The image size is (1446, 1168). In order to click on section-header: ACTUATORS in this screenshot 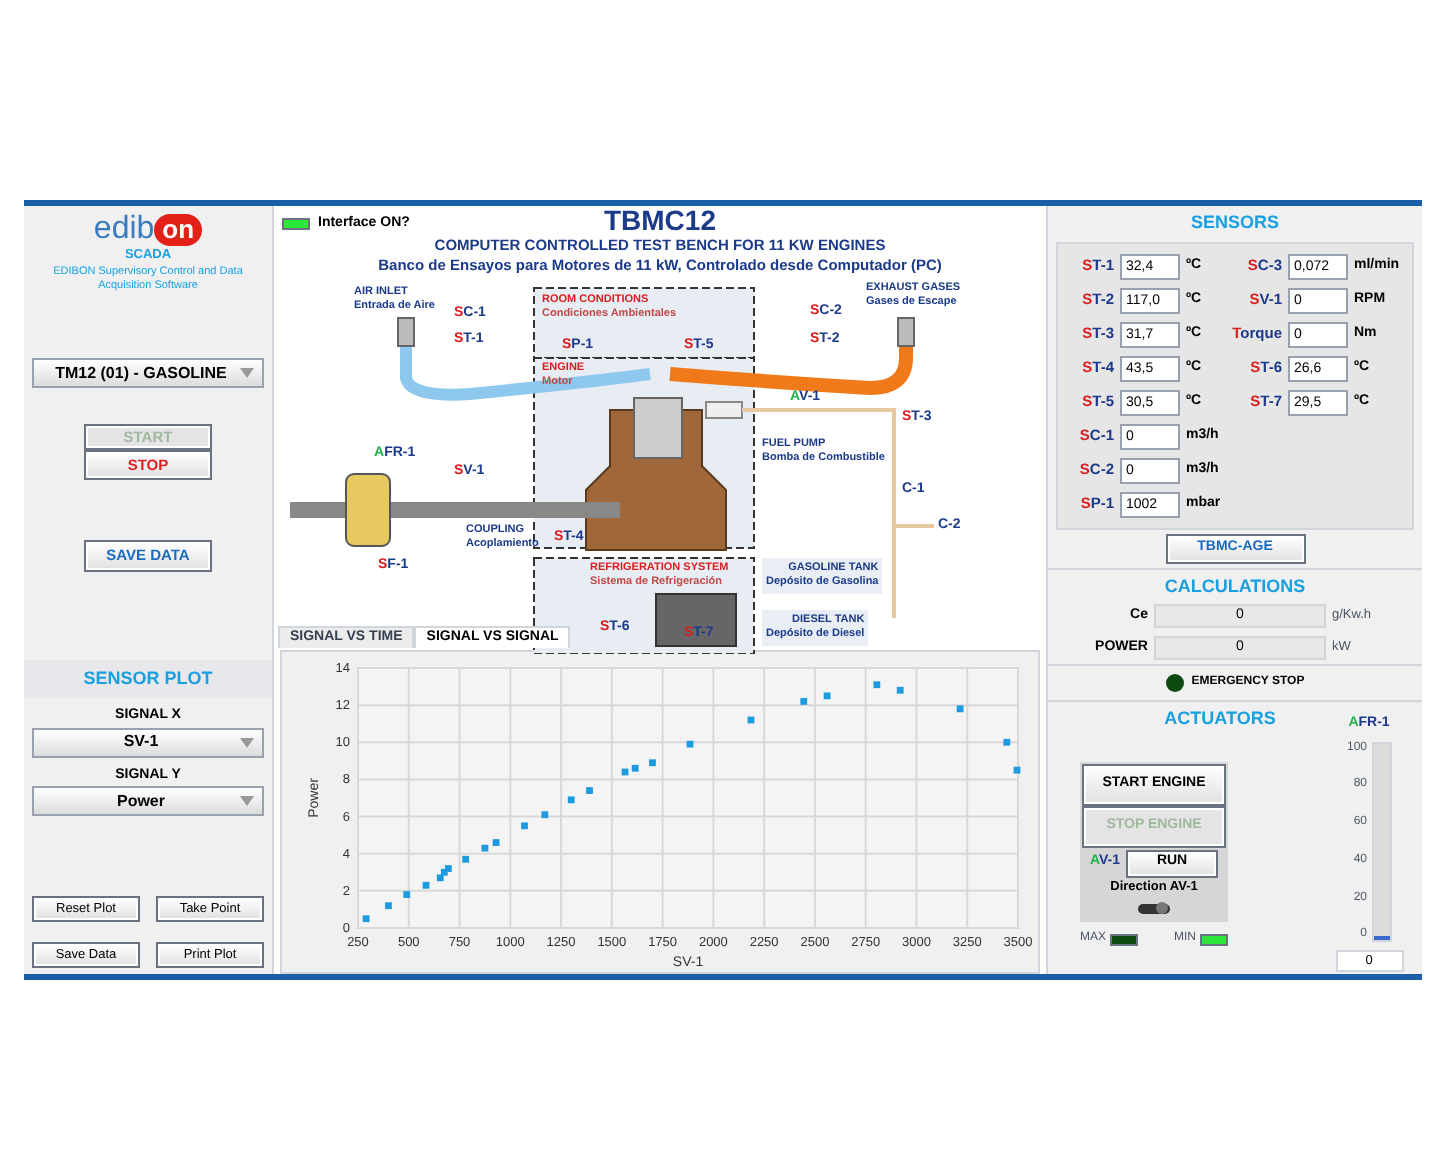, I will do `click(1220, 719)`.